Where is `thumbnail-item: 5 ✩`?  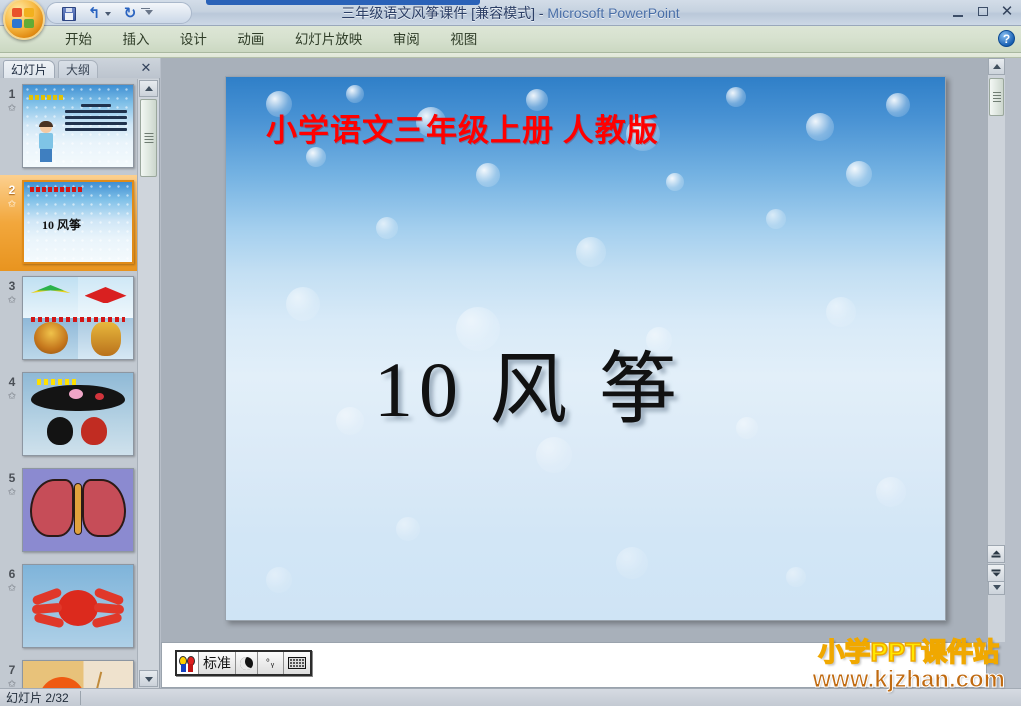
thumbnail-item: 5 ✩ is located at coordinates (69, 511).